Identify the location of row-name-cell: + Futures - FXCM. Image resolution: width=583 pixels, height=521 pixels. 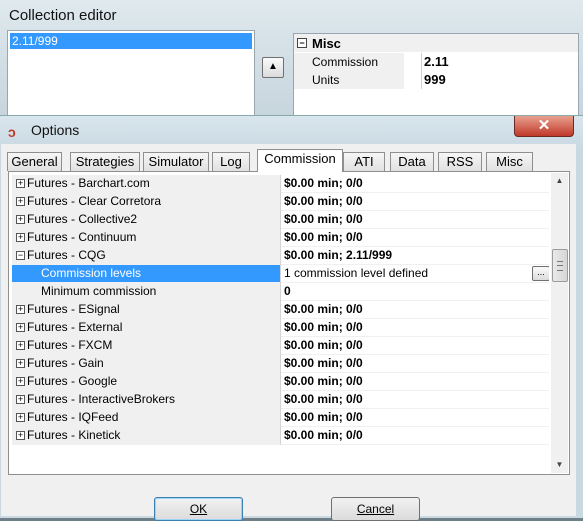
(146, 345).